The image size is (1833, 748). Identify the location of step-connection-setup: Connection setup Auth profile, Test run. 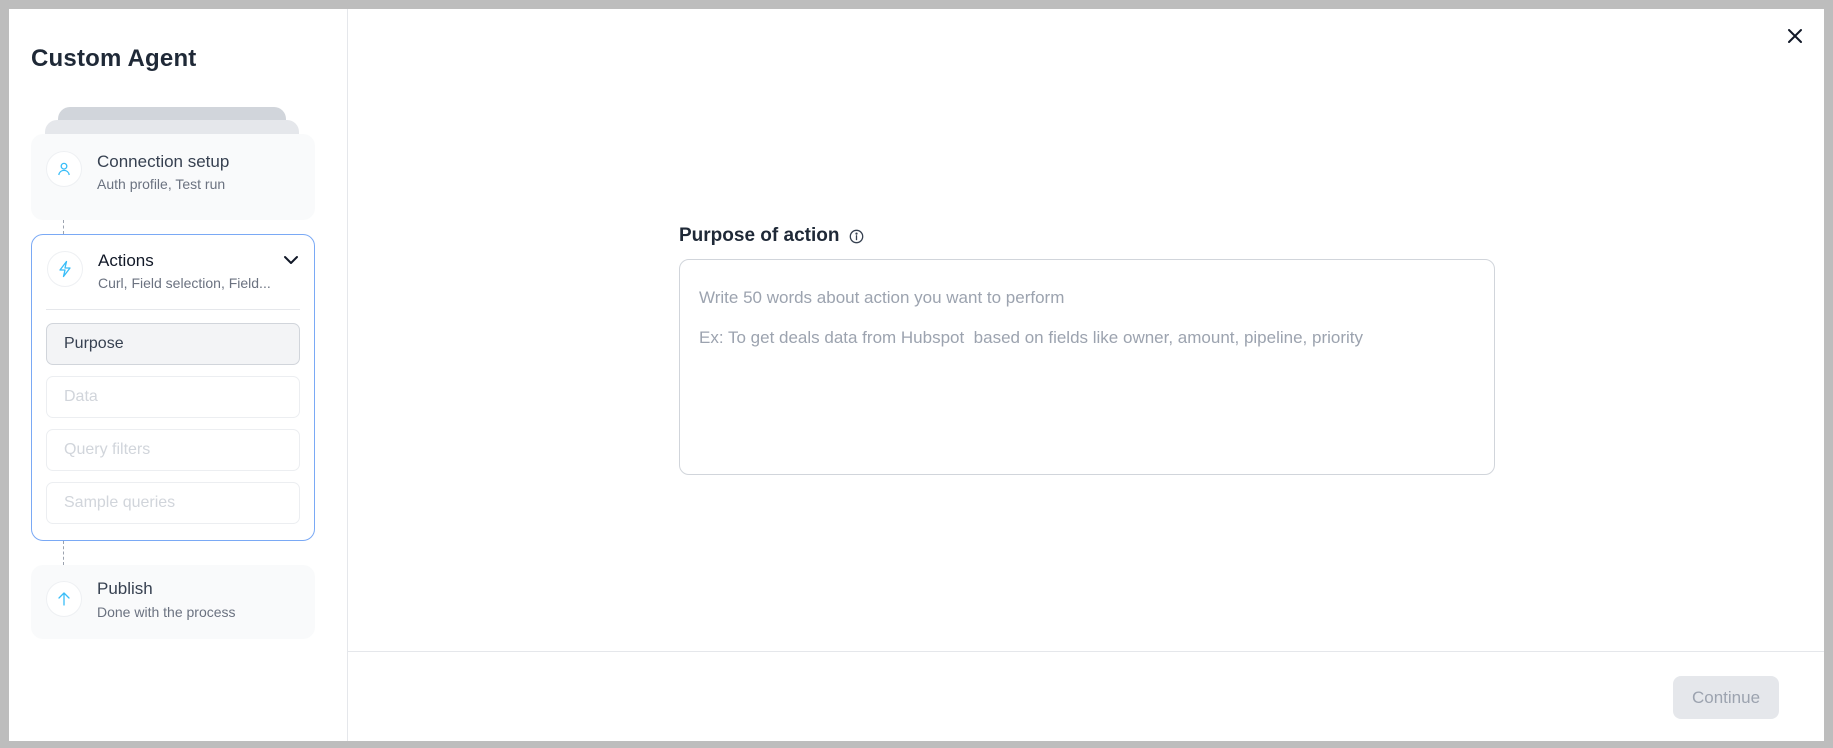
(173, 177).